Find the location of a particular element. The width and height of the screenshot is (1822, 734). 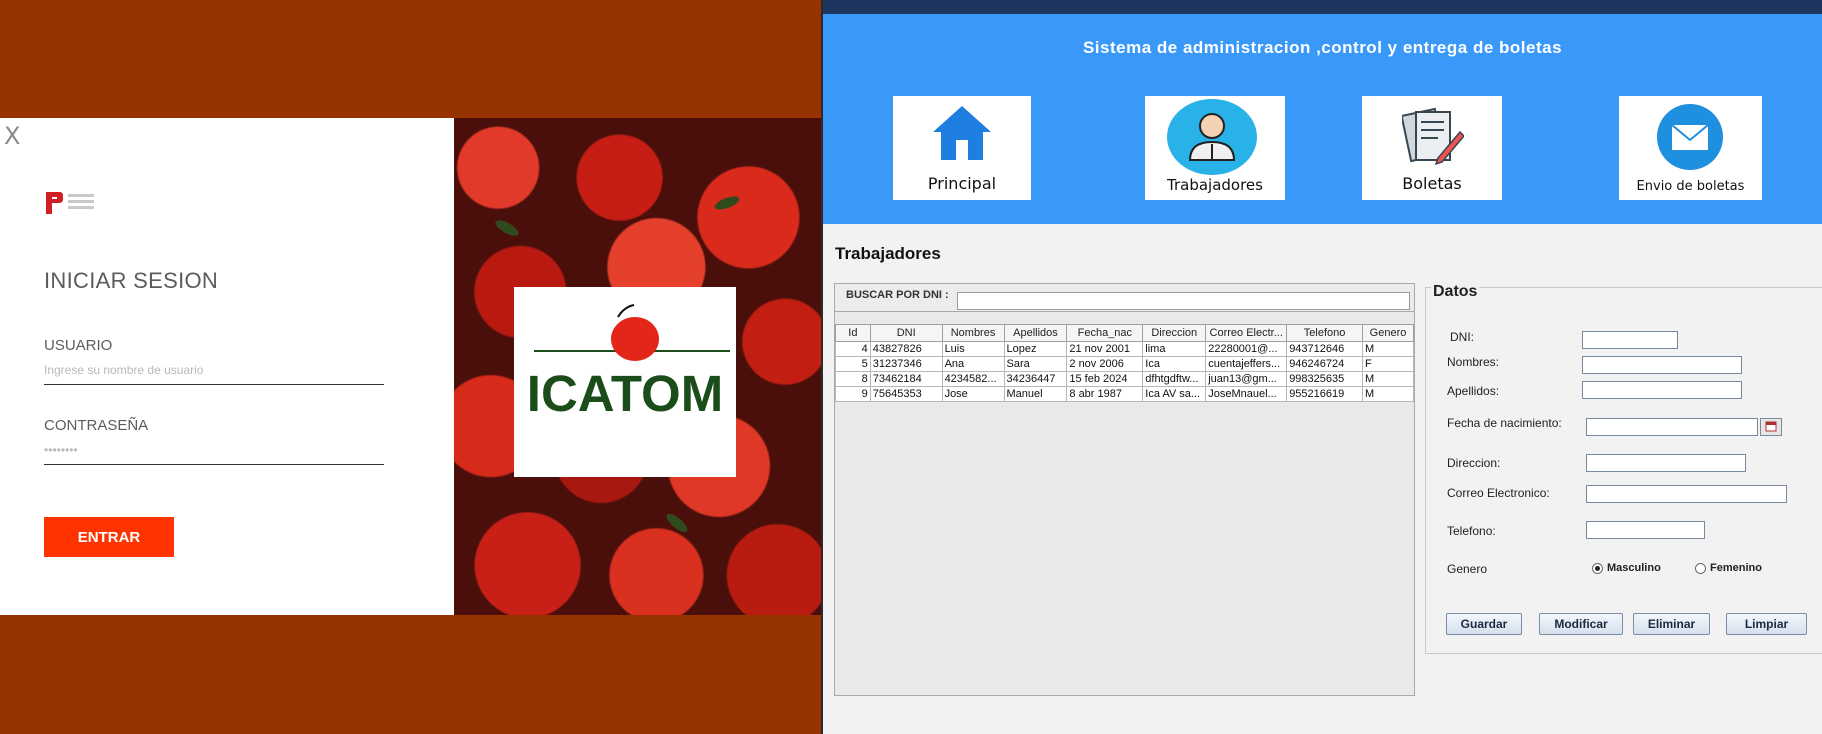

column-header: Id is located at coordinates (853, 333).